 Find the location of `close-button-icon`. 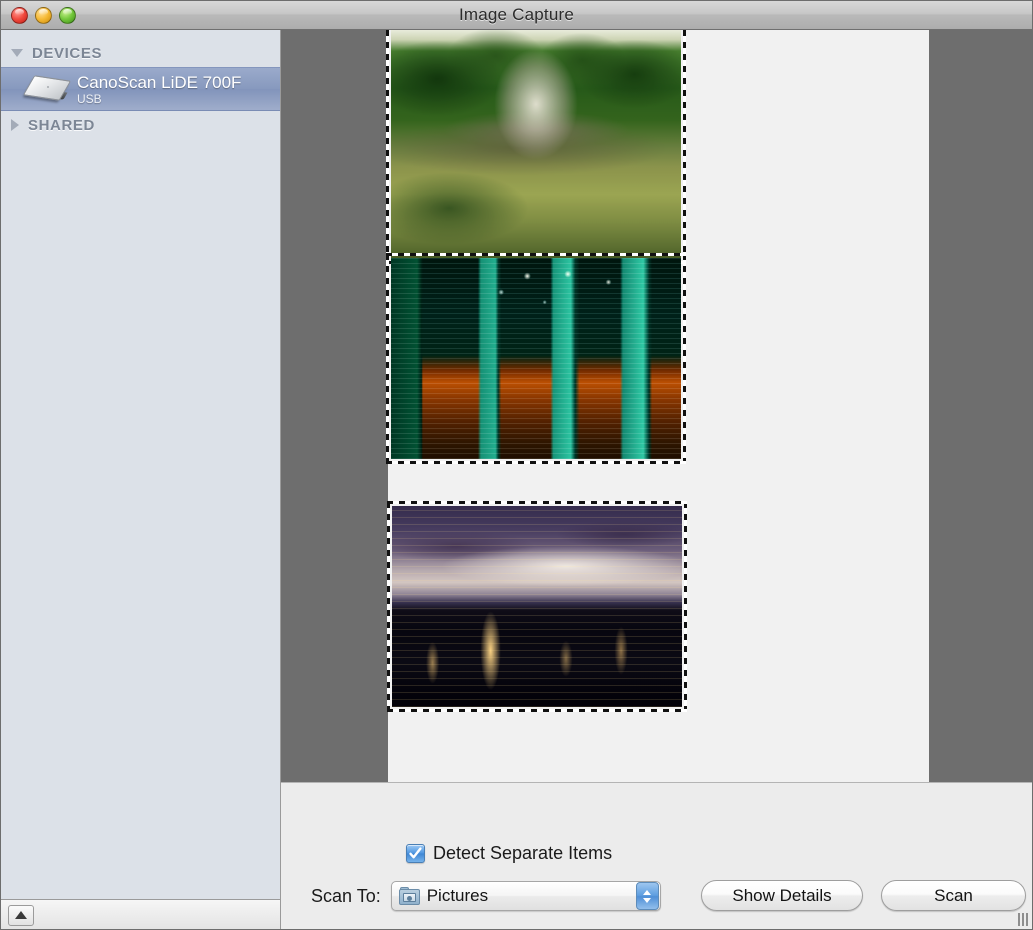

close-button-icon is located at coordinates (19, 15).